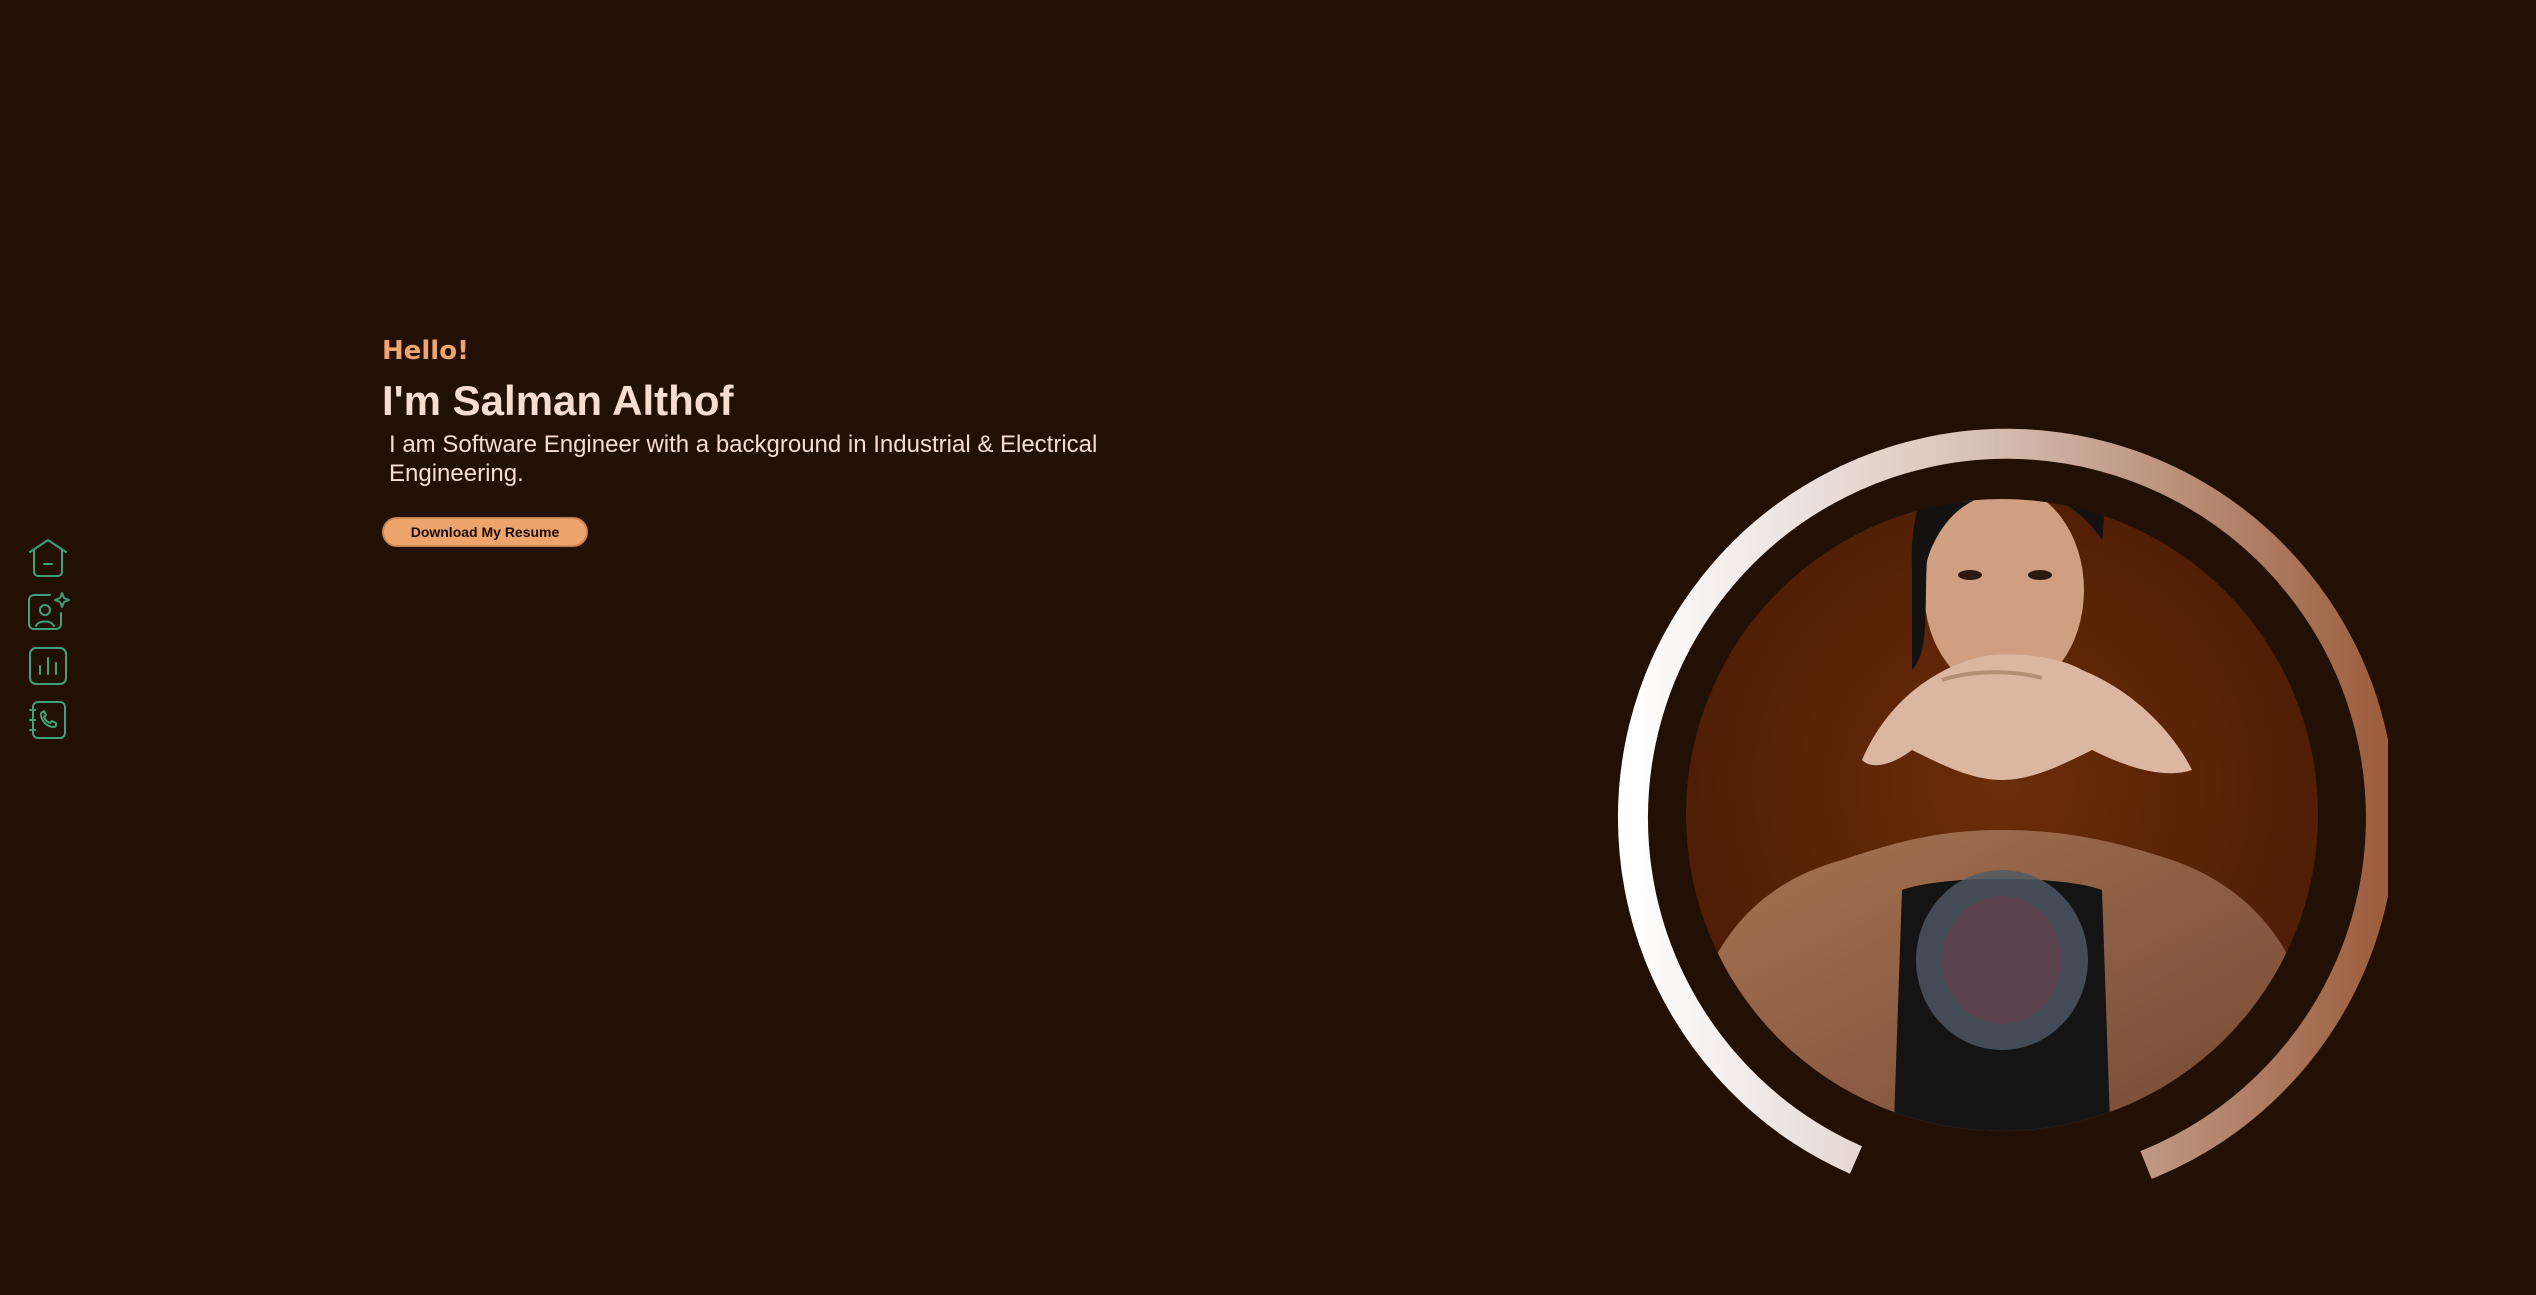 The width and height of the screenshot is (2536, 1295). I want to click on nav-skills-button, so click(48, 666).